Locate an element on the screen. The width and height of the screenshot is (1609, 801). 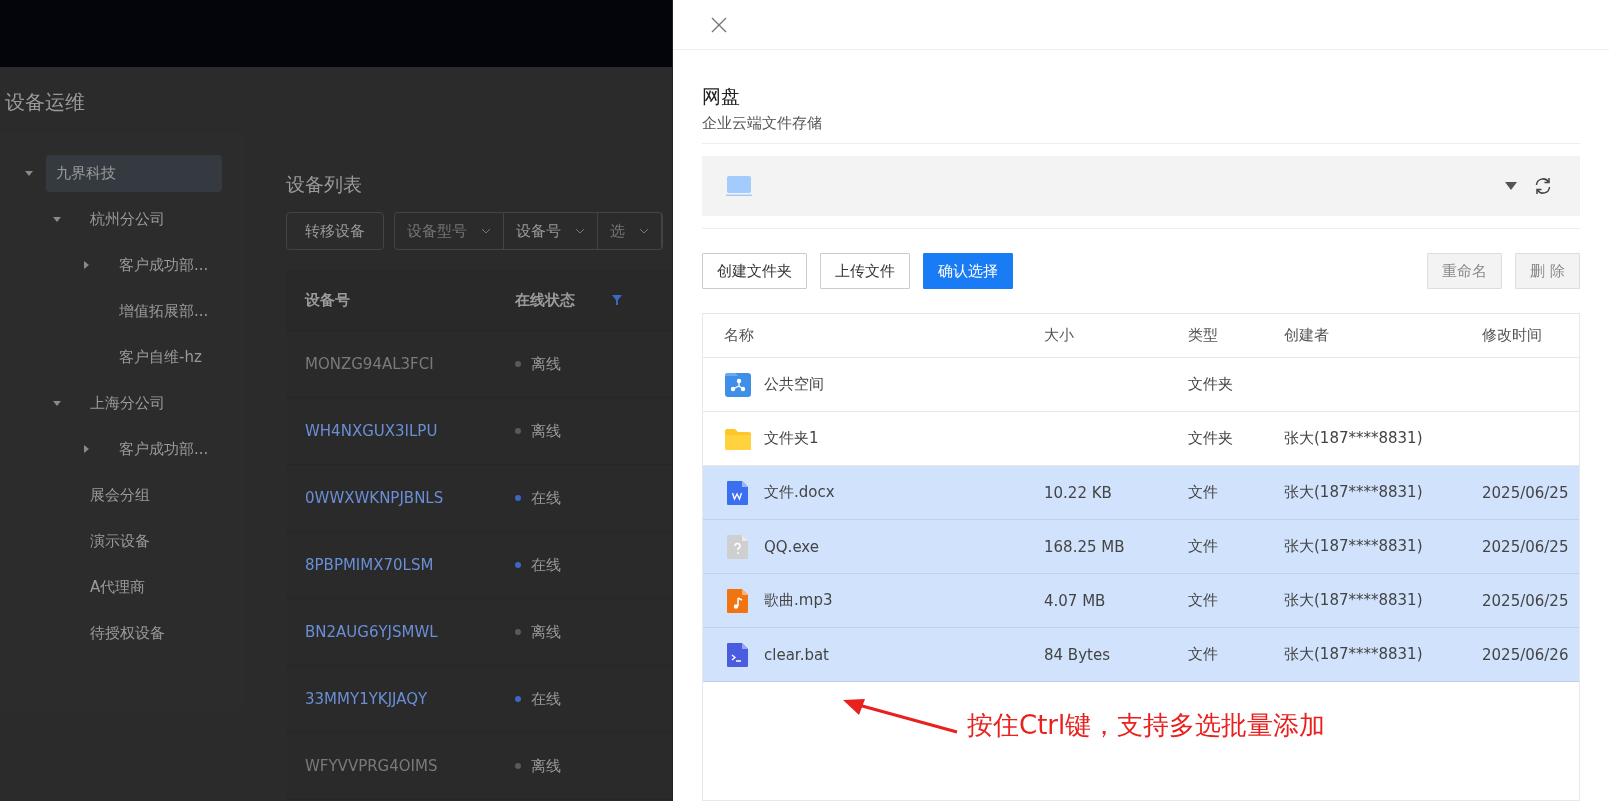
tree-item: 上海分公司 is located at coordinates (127, 403).